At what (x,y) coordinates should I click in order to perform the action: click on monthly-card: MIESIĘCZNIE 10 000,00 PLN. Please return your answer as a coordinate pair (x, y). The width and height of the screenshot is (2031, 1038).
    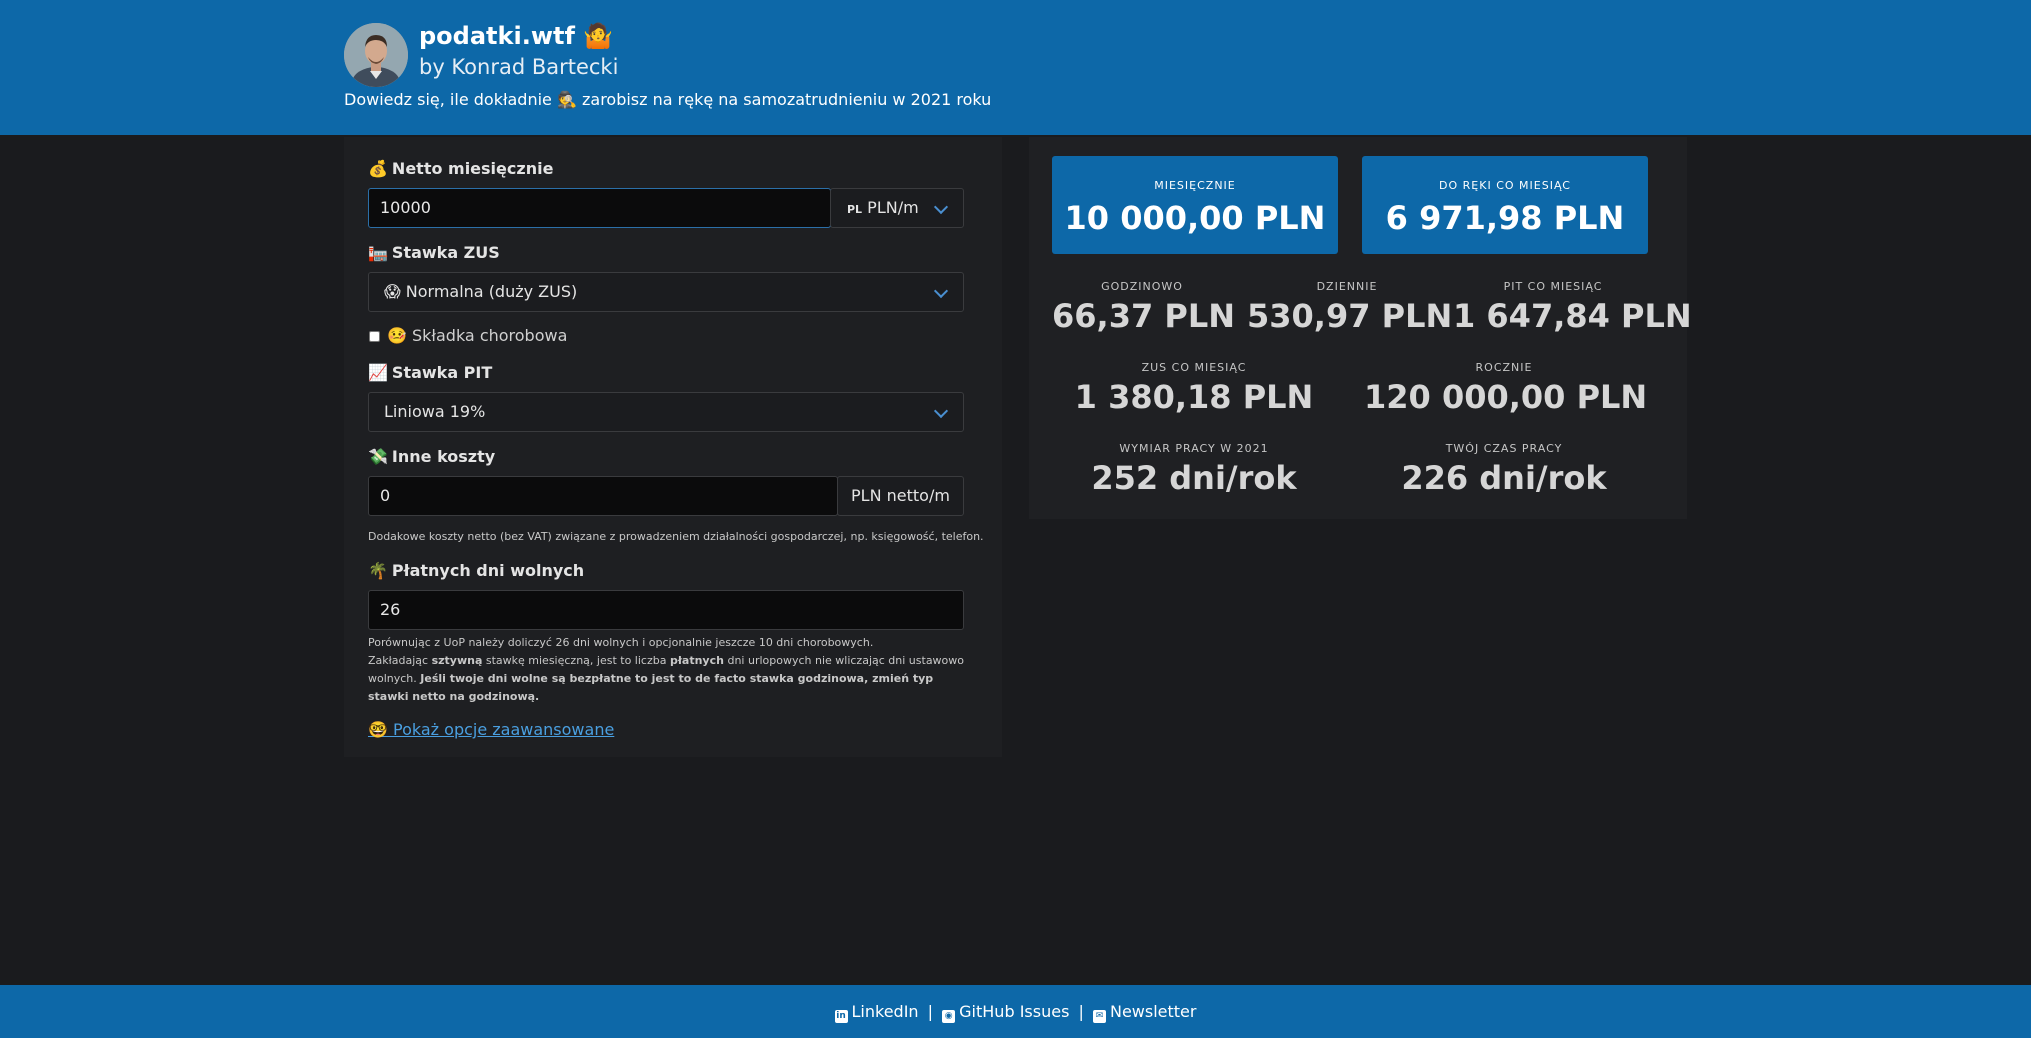
    Looking at the image, I should click on (1195, 205).